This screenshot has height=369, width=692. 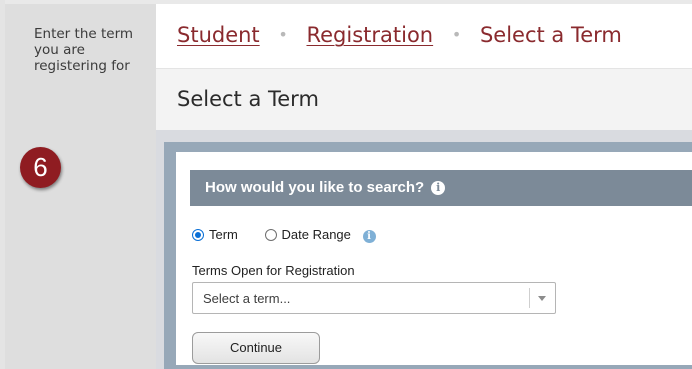 What do you see at coordinates (40, 167) in the screenshot?
I see `step-number-badge: 6` at bounding box center [40, 167].